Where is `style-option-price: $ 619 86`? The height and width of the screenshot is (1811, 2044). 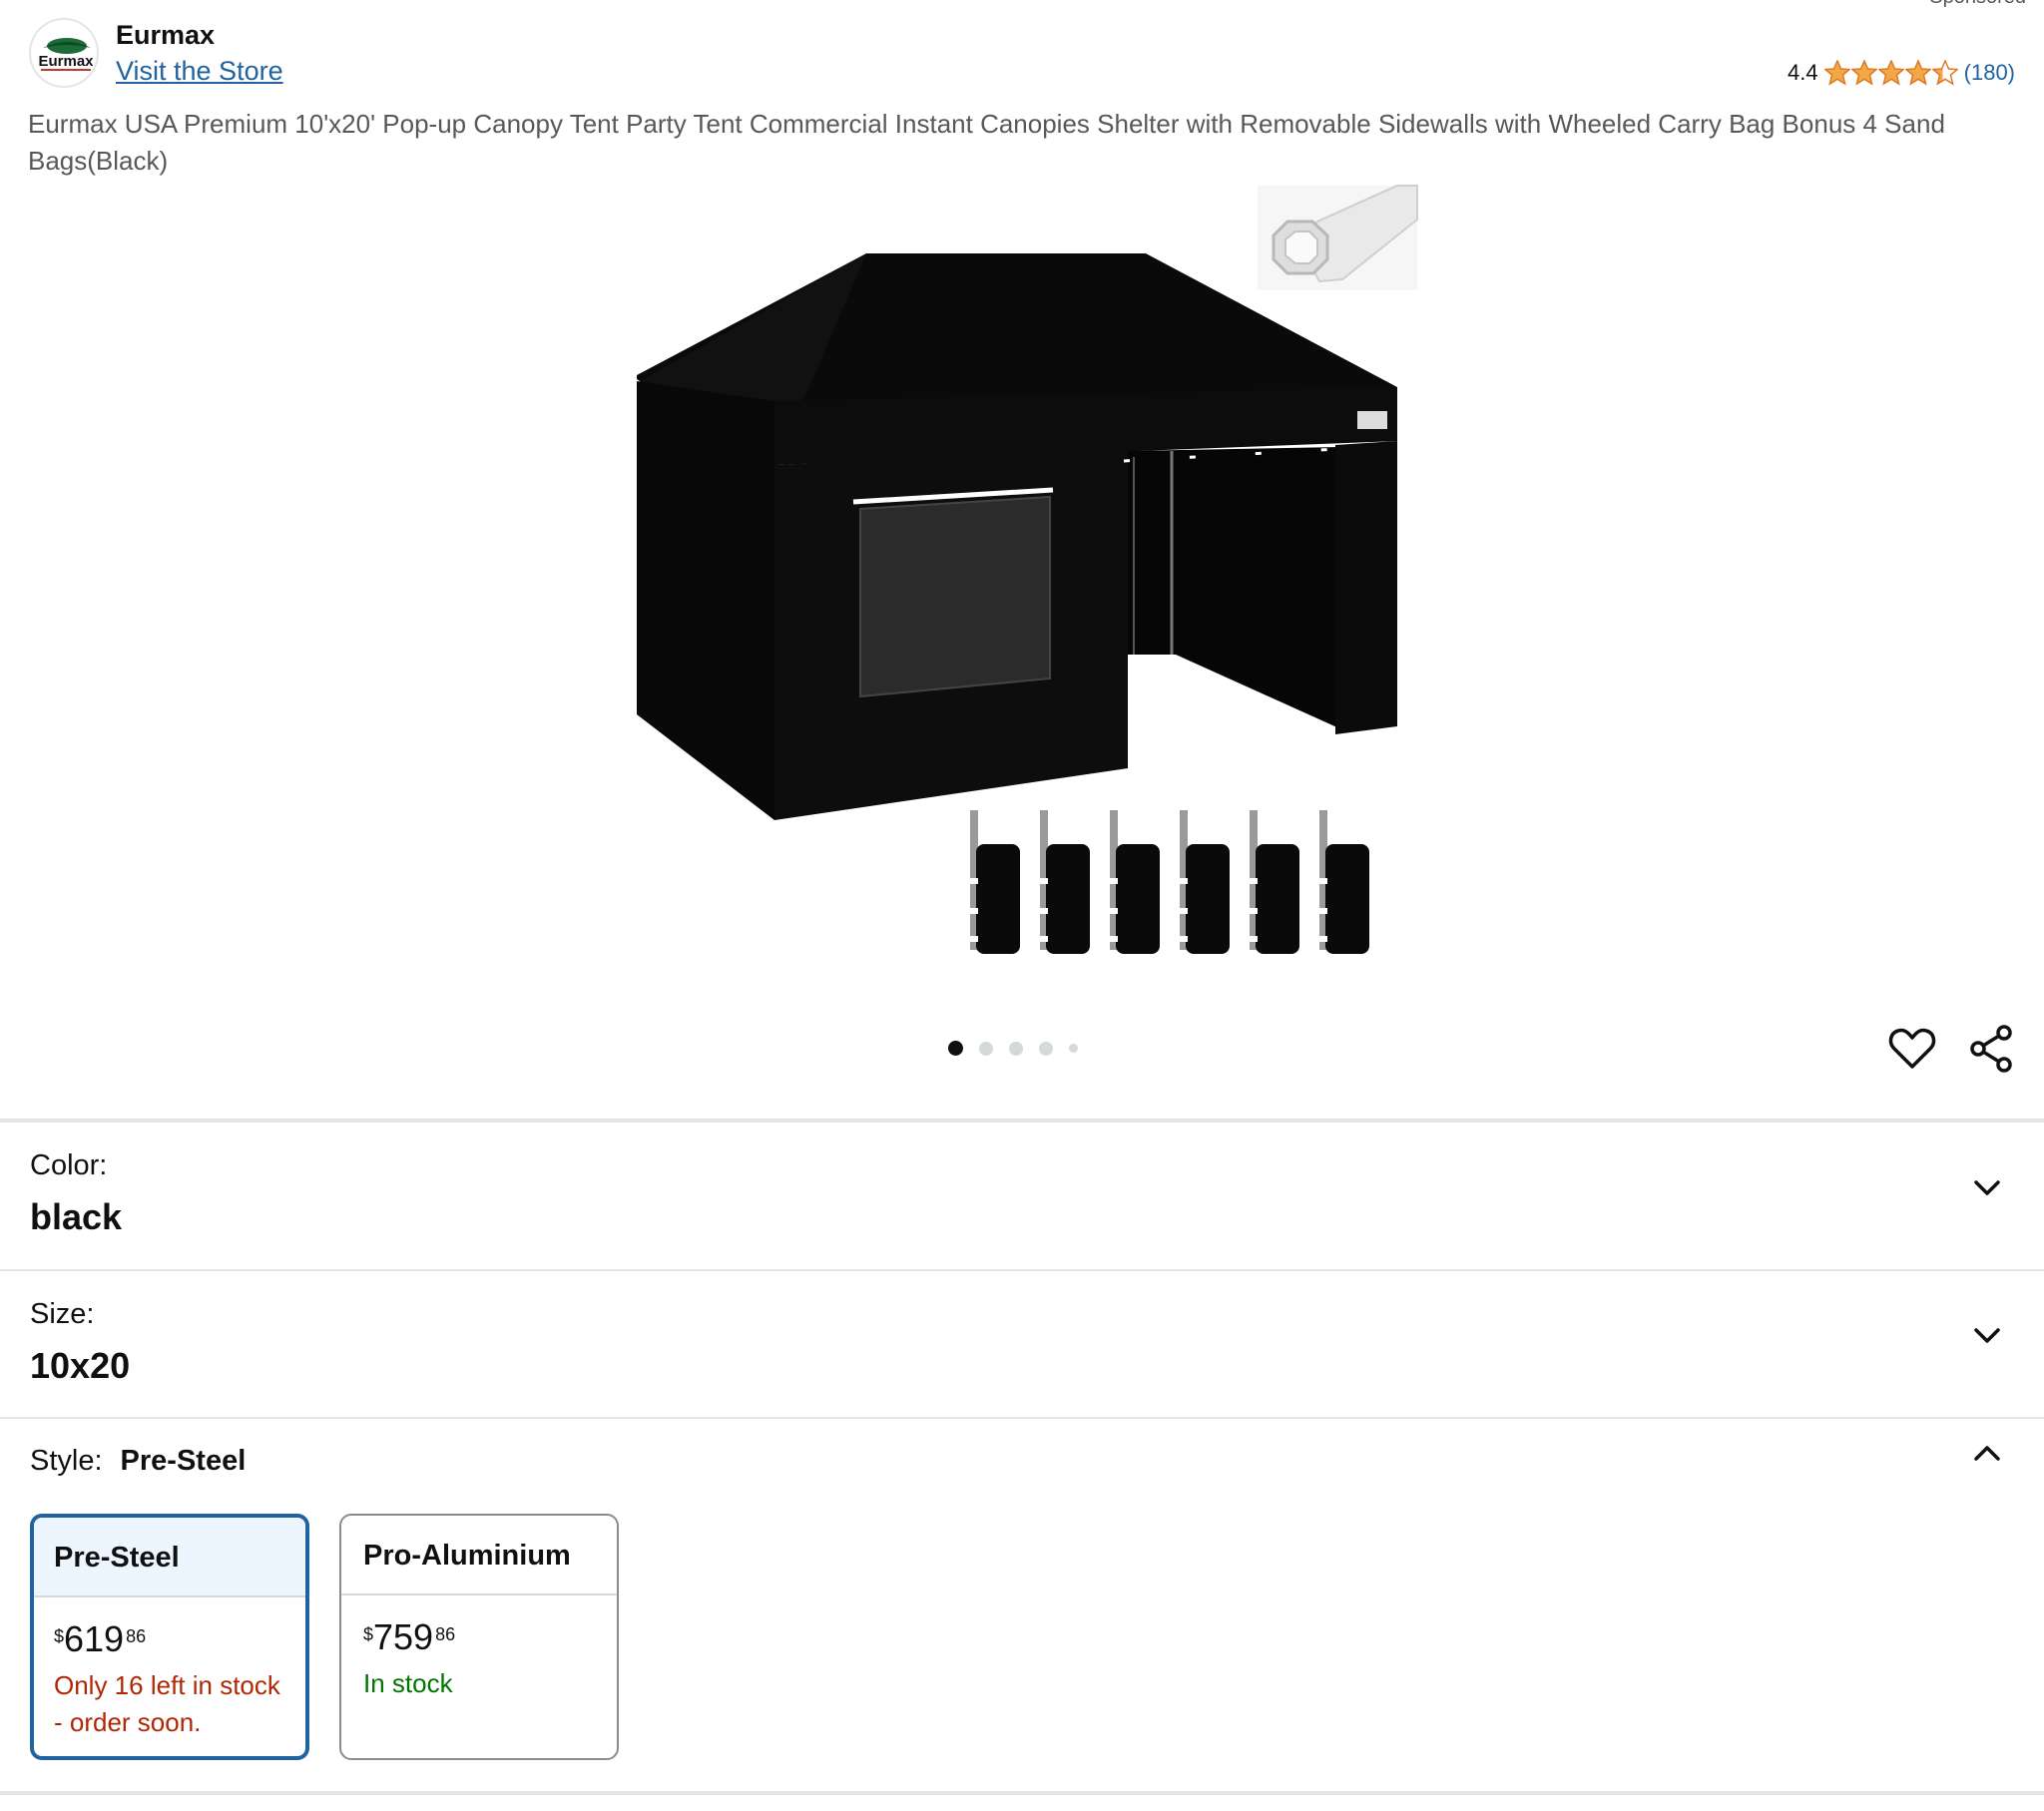
style-option-price: $ 619 86 is located at coordinates (179, 1639).